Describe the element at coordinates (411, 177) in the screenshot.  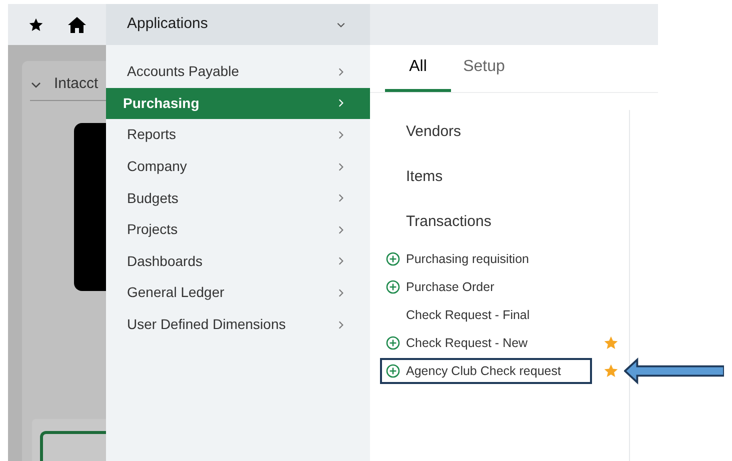
I see `section-heading: Items` at that location.